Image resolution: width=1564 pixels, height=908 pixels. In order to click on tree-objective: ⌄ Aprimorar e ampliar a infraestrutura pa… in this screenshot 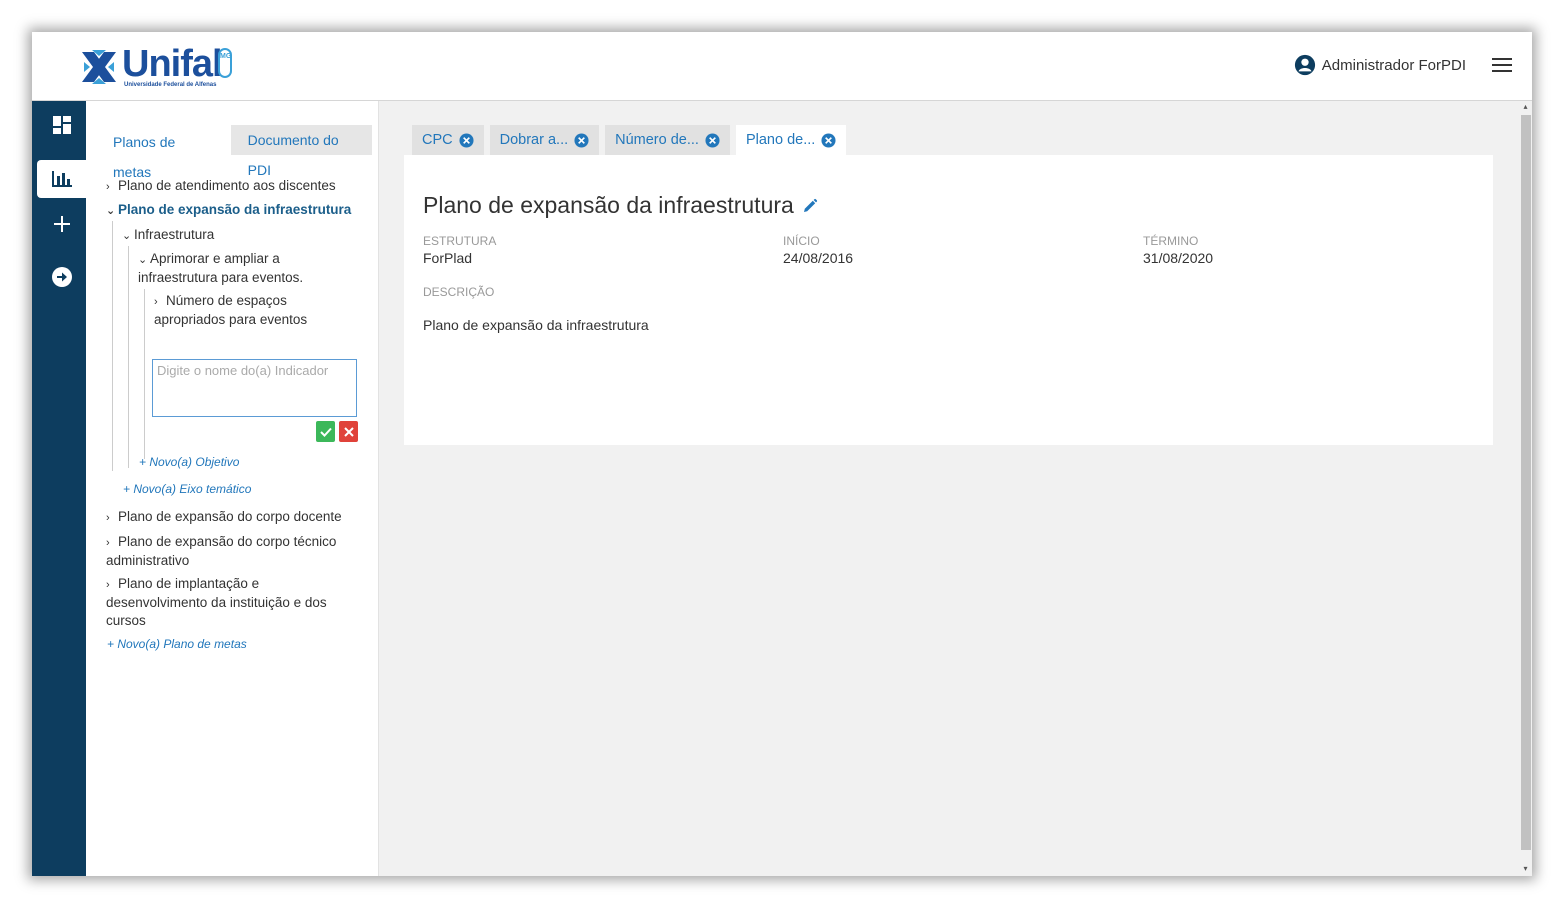, I will do `click(253, 268)`.